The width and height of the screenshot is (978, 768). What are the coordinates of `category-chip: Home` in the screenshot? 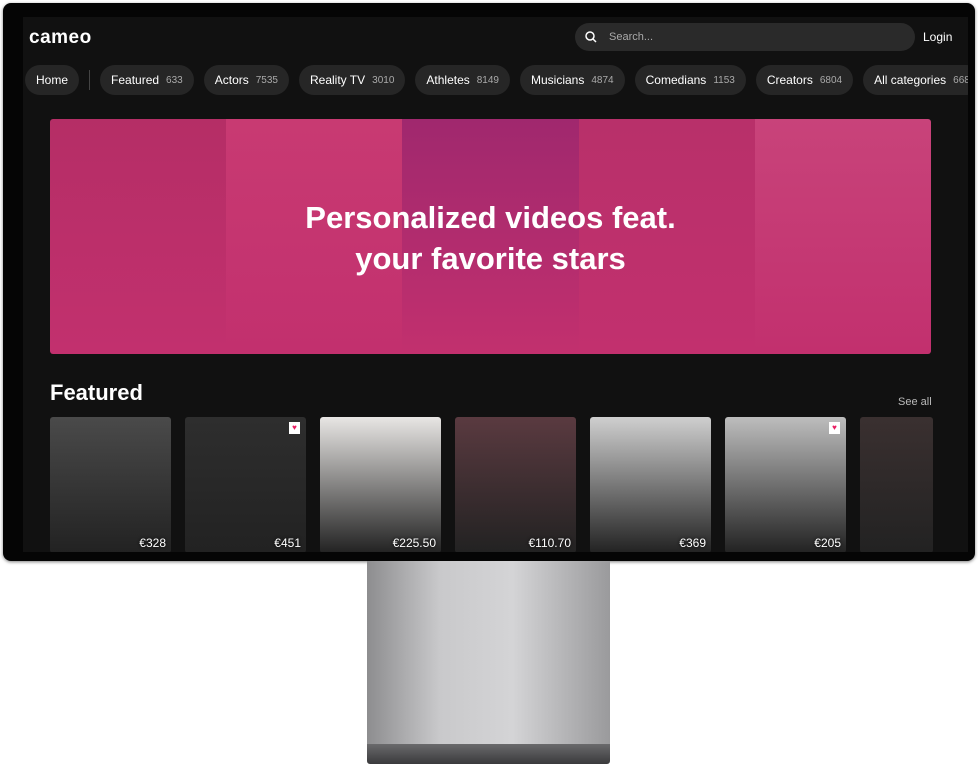 It's located at (52, 80).